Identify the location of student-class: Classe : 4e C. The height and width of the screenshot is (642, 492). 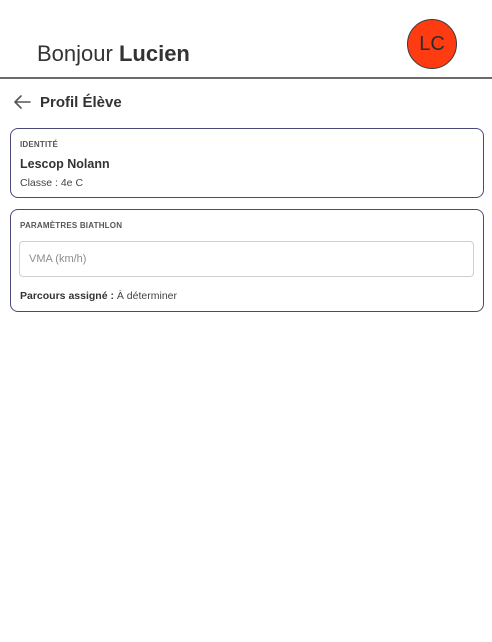
(52, 183).